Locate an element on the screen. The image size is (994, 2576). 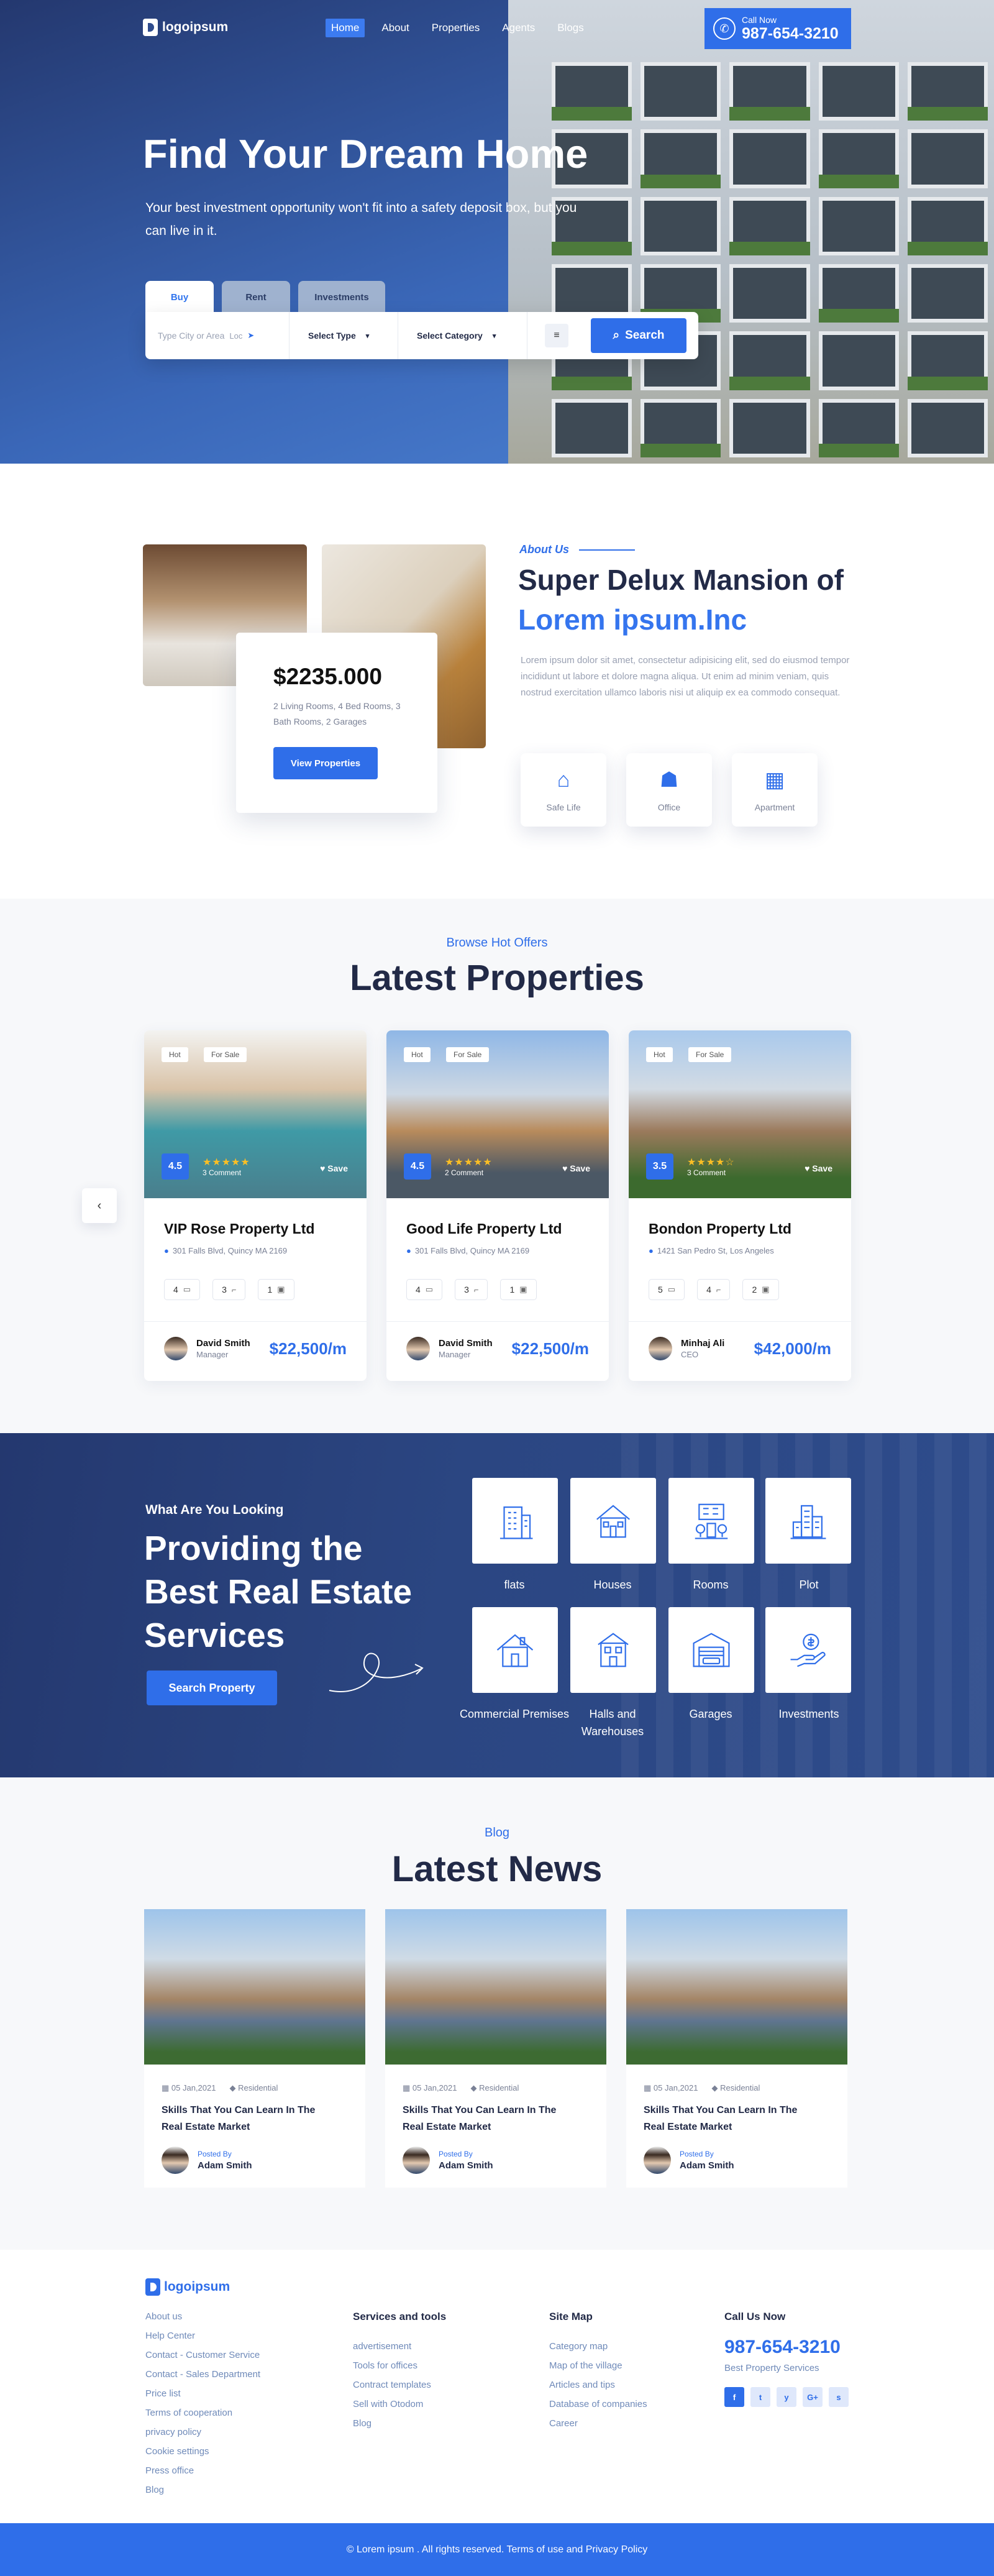
carousel-prev-button: ‹ is located at coordinates (99, 1205).